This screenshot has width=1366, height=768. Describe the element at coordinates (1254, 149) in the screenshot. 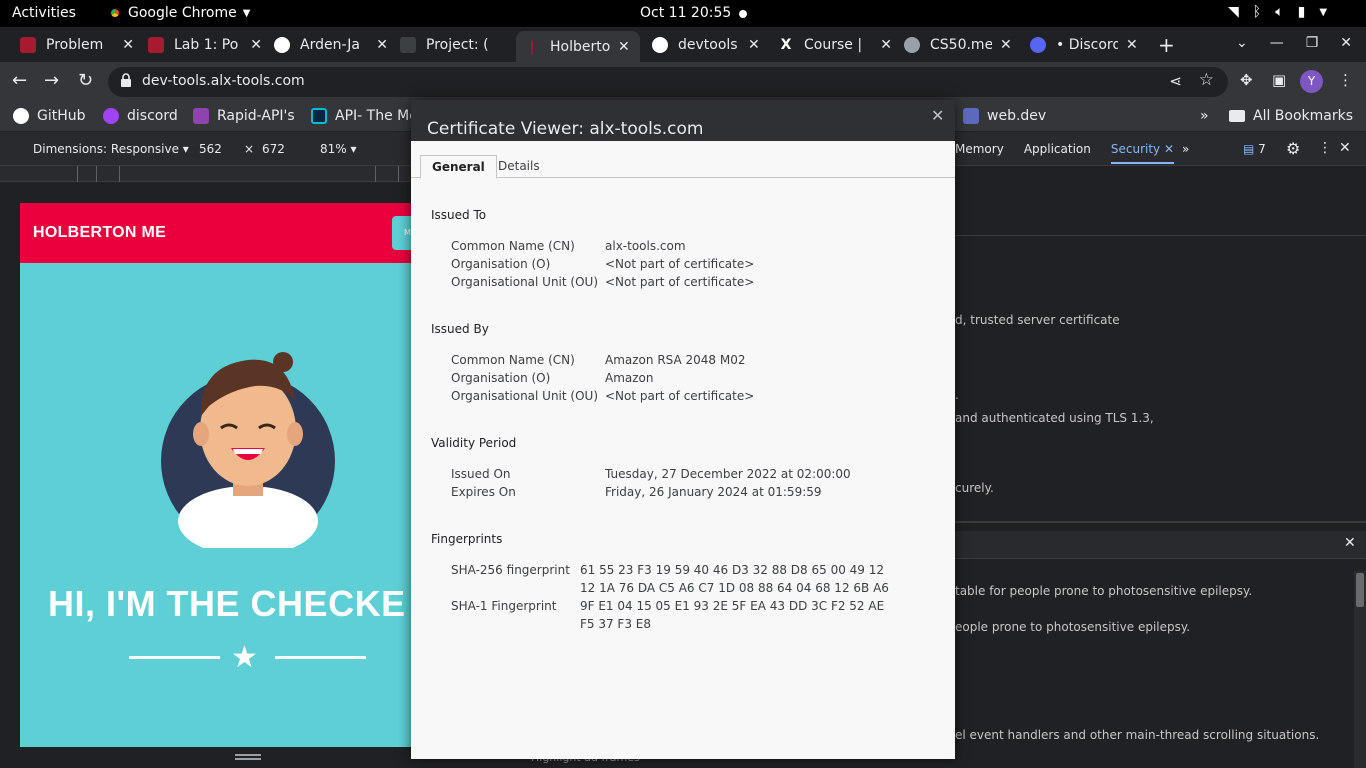

I see `issues-badge: ▤ 7` at that location.